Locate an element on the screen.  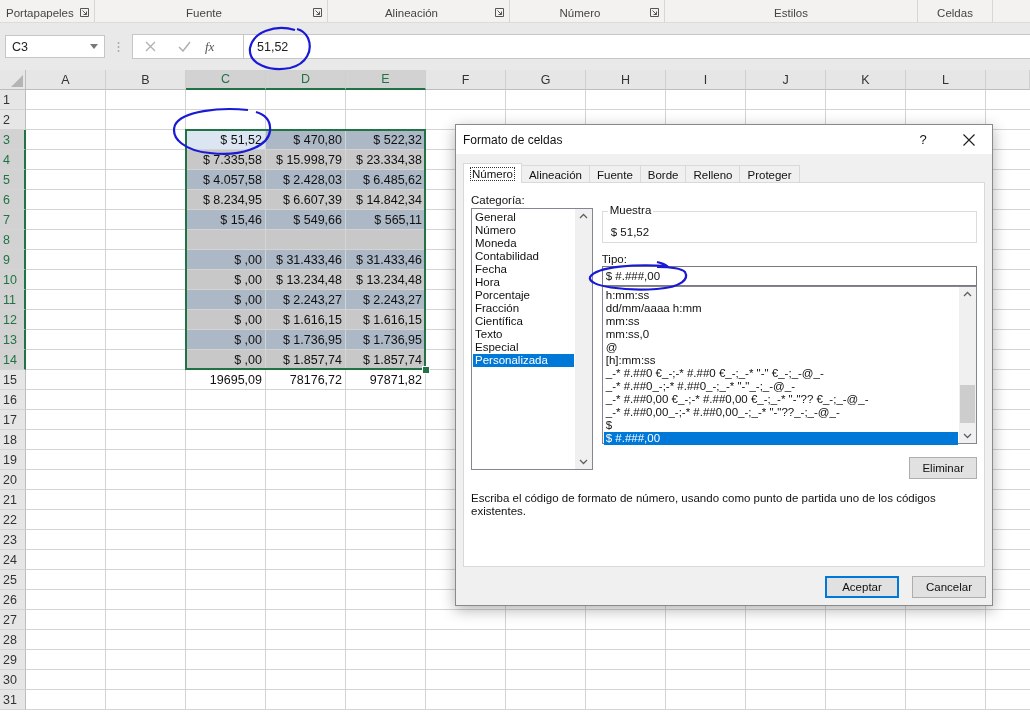
category-item: Porcentaje is located at coordinates (523, 295).